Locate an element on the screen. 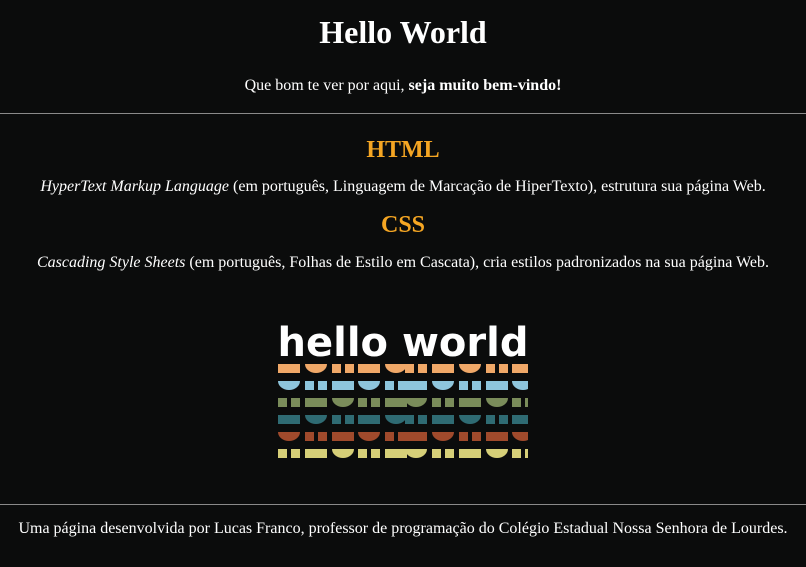  css-heading: CSS is located at coordinates (403, 225).